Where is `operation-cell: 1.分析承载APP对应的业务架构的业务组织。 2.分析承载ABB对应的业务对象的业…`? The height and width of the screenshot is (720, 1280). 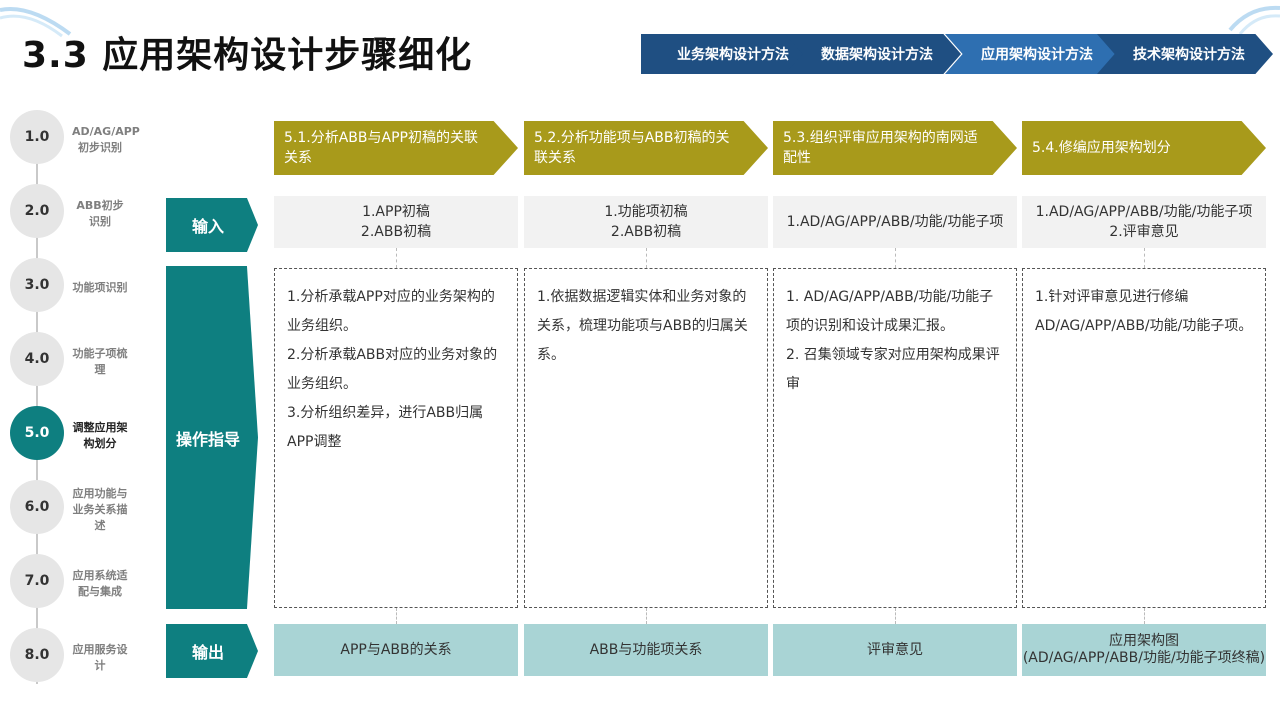 operation-cell: 1.分析承载APP对应的业务架构的业务组织。 2.分析承载ABB对应的业务对象的业… is located at coordinates (396, 438).